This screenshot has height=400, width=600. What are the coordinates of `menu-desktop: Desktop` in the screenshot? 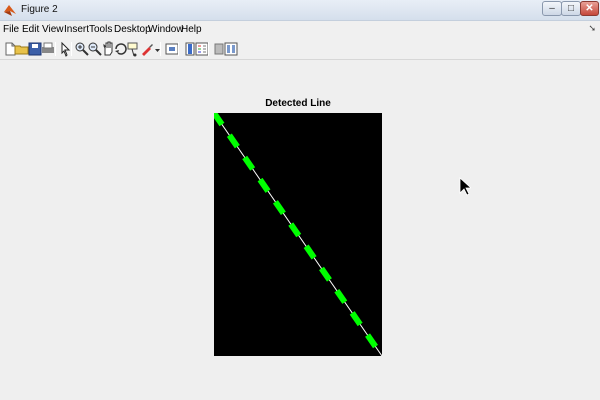 It's located at (132, 29).